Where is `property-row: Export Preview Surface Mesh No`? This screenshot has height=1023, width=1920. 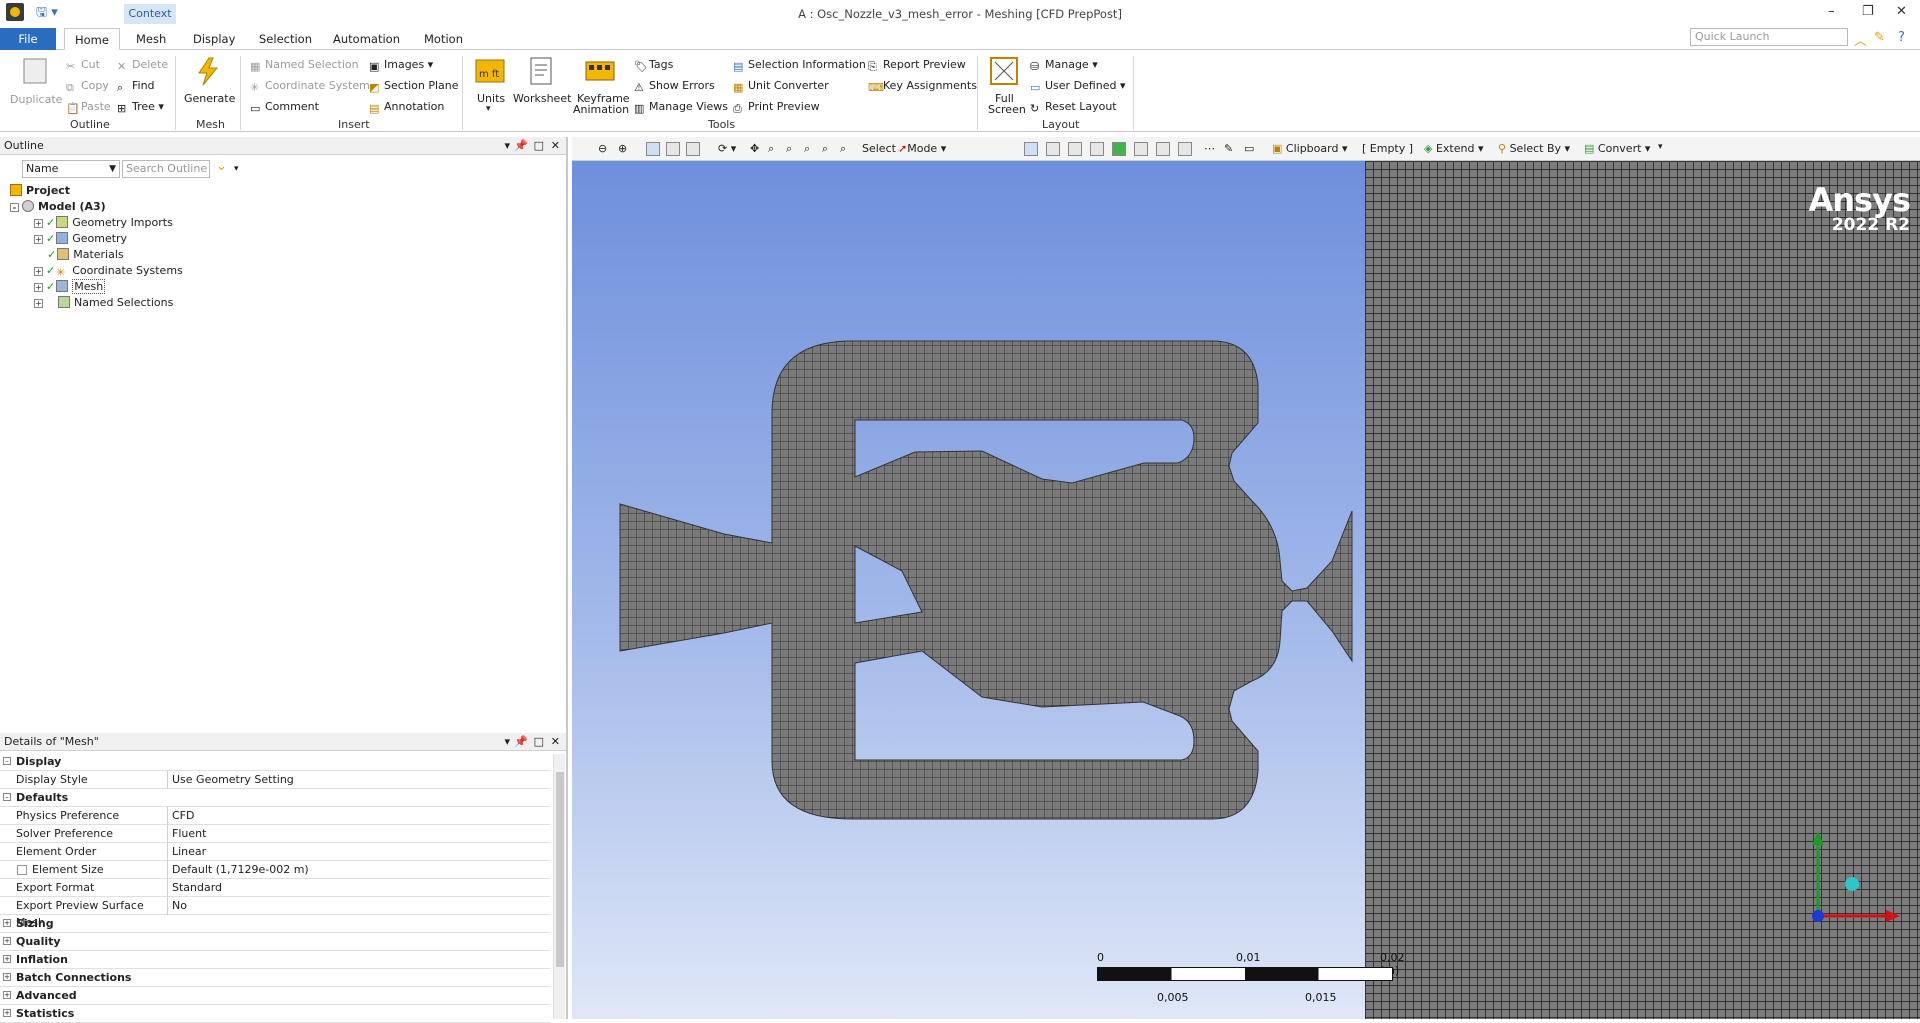
property-row: Export Preview Surface Mesh No is located at coordinates (275, 913).